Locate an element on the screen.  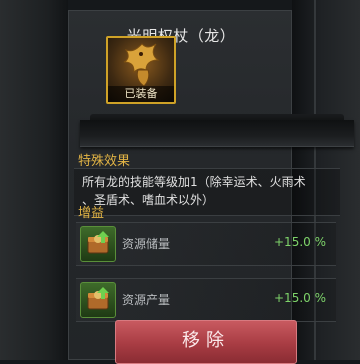
resource-production-icon is located at coordinates (98, 300).